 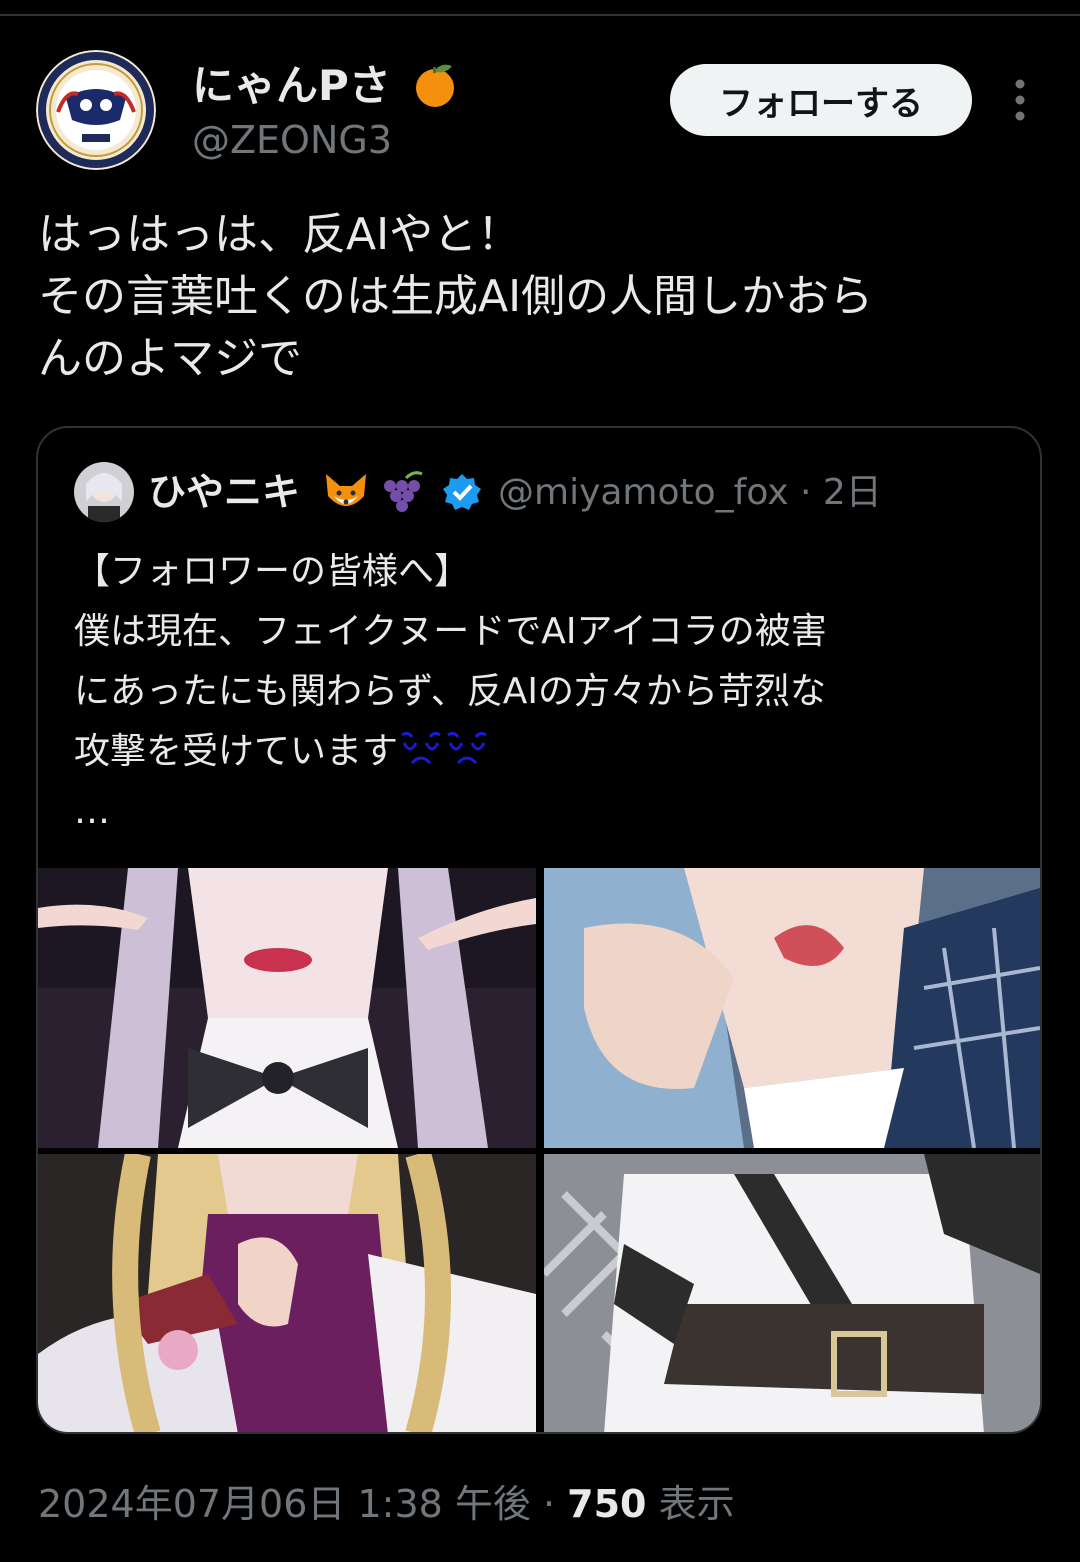 What do you see at coordinates (280, 234) in the screenshot?
I see `tweet-line: はっはっは、反AIやと！` at bounding box center [280, 234].